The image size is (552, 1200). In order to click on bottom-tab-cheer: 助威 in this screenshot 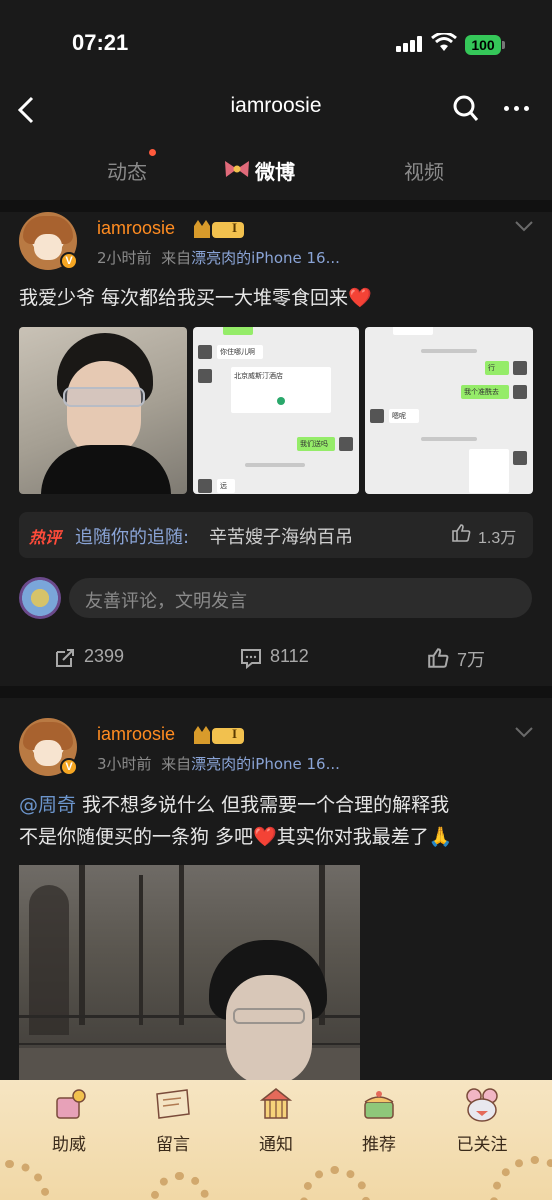, I will do `click(69, 1121)`.